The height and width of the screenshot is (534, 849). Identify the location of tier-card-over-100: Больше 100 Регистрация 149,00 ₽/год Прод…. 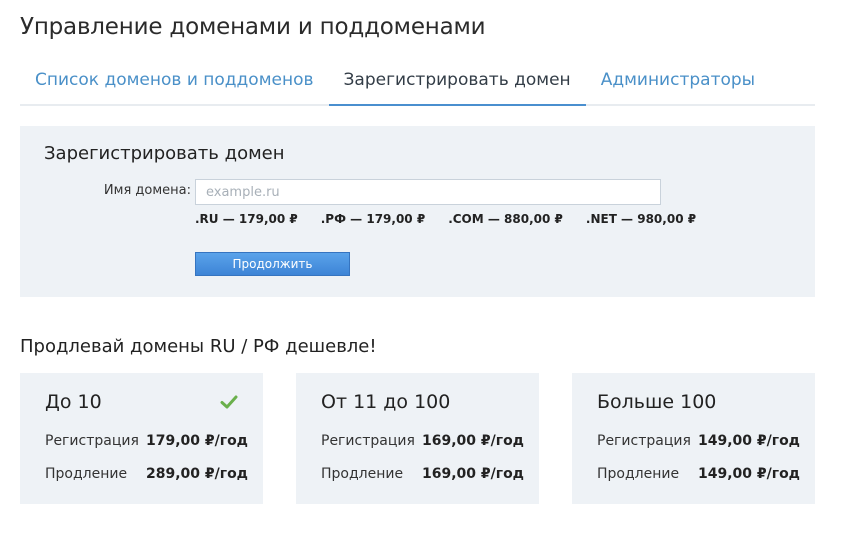
(693, 438).